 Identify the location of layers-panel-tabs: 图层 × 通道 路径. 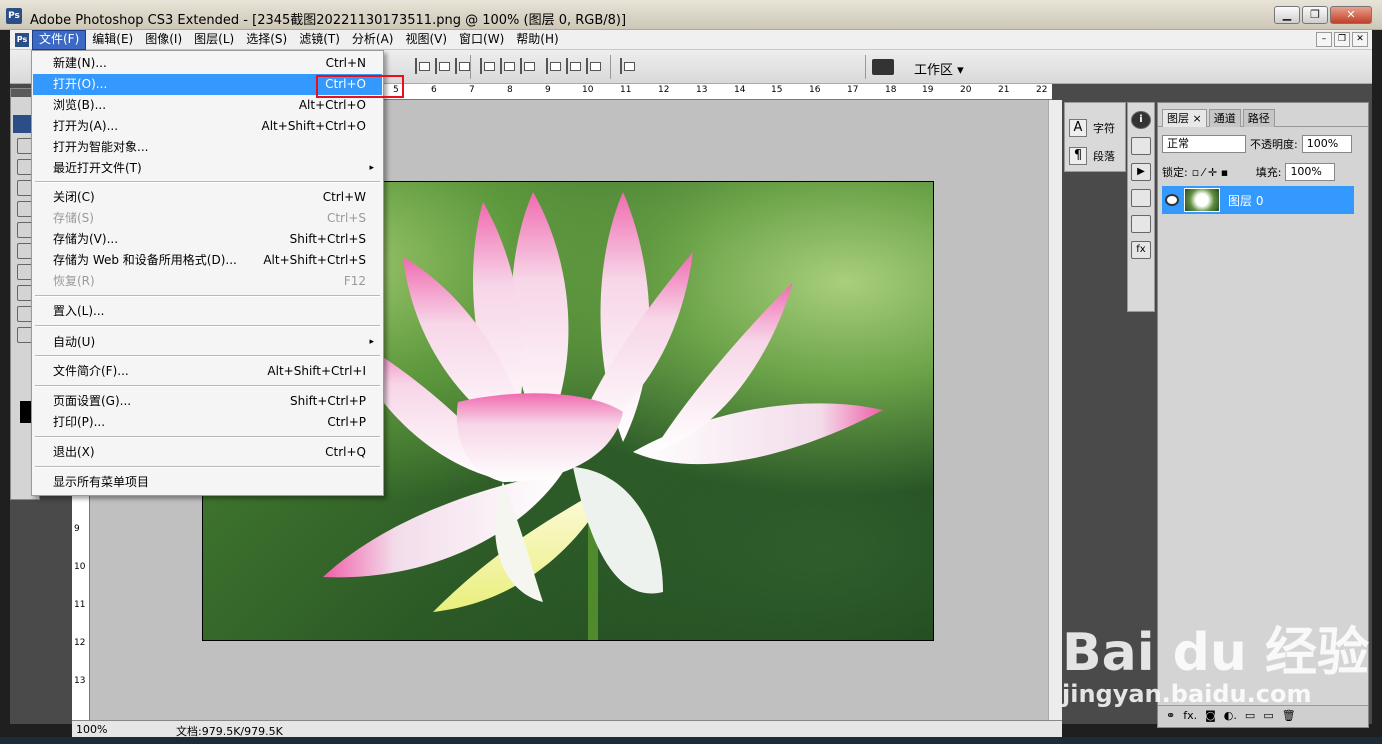
(1263, 115).